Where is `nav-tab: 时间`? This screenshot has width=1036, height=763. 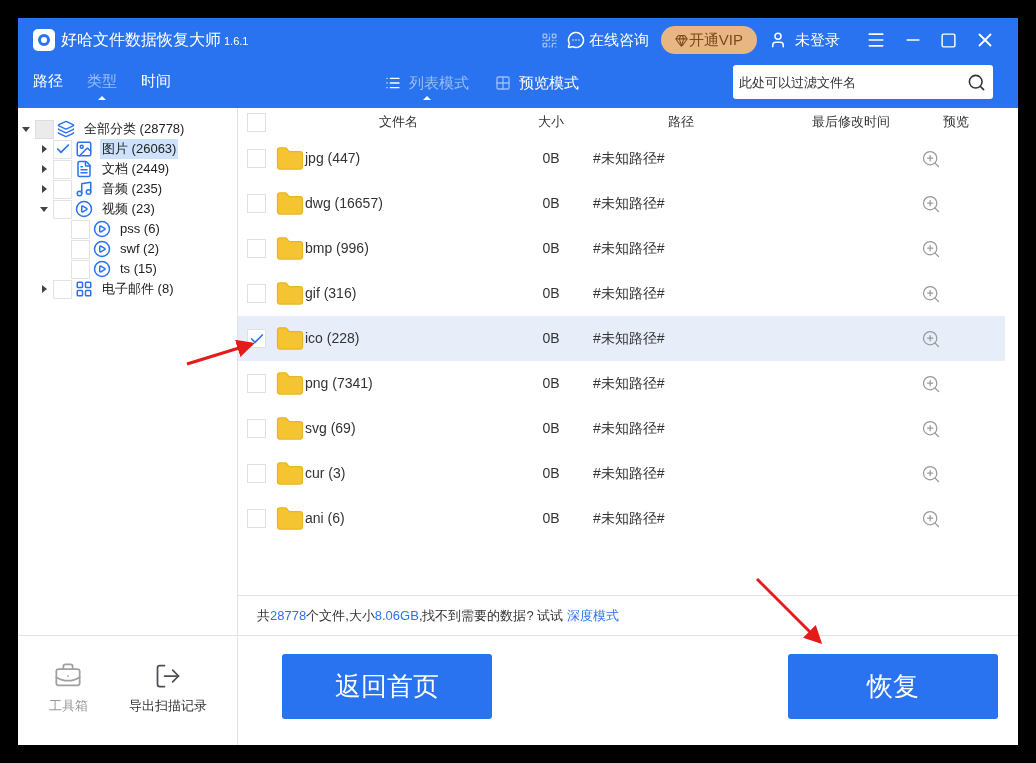
nav-tab: 时间 is located at coordinates (156, 85).